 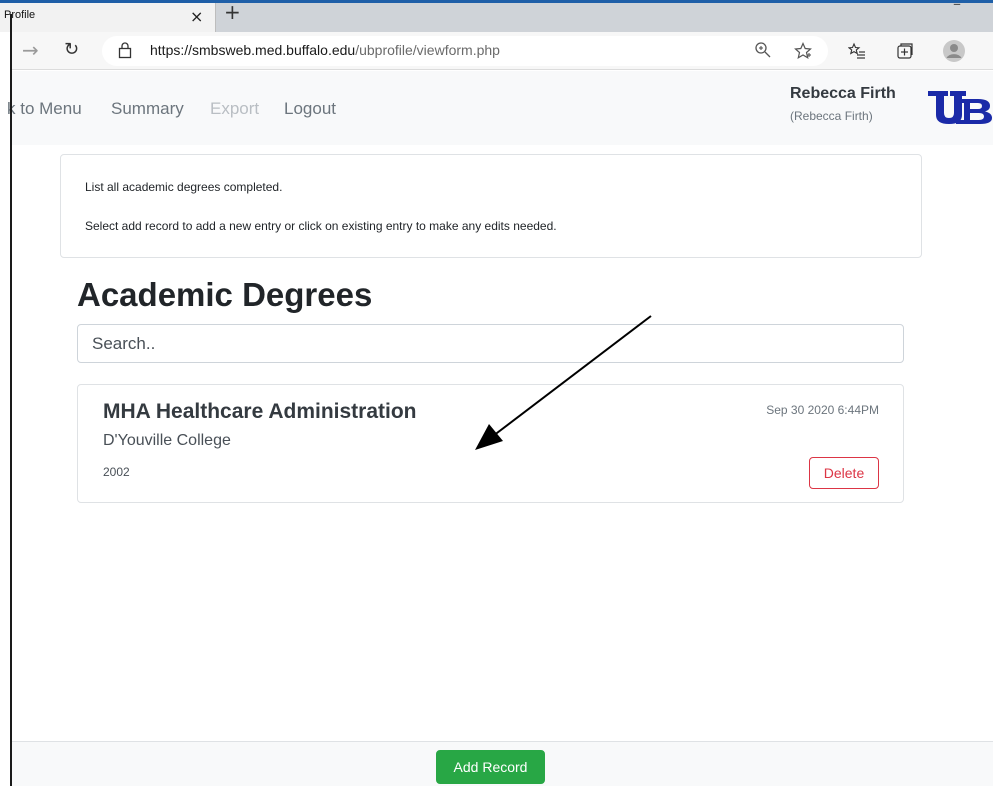 I want to click on footer-bar: Add Record, so click(x=502, y=763).